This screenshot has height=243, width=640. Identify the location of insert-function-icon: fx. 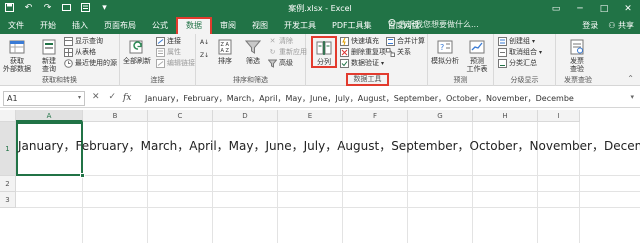
(127, 98).